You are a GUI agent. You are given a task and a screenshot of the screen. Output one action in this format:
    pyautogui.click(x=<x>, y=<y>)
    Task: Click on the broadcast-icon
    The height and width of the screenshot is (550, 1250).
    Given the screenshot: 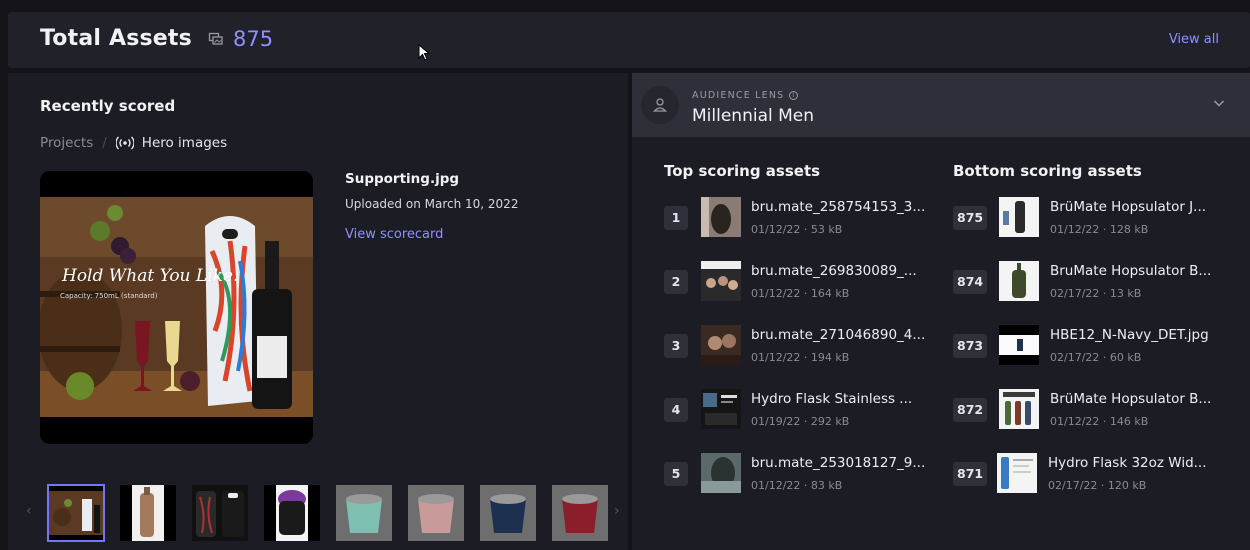 What is the action you would take?
    pyautogui.click(x=124, y=143)
    